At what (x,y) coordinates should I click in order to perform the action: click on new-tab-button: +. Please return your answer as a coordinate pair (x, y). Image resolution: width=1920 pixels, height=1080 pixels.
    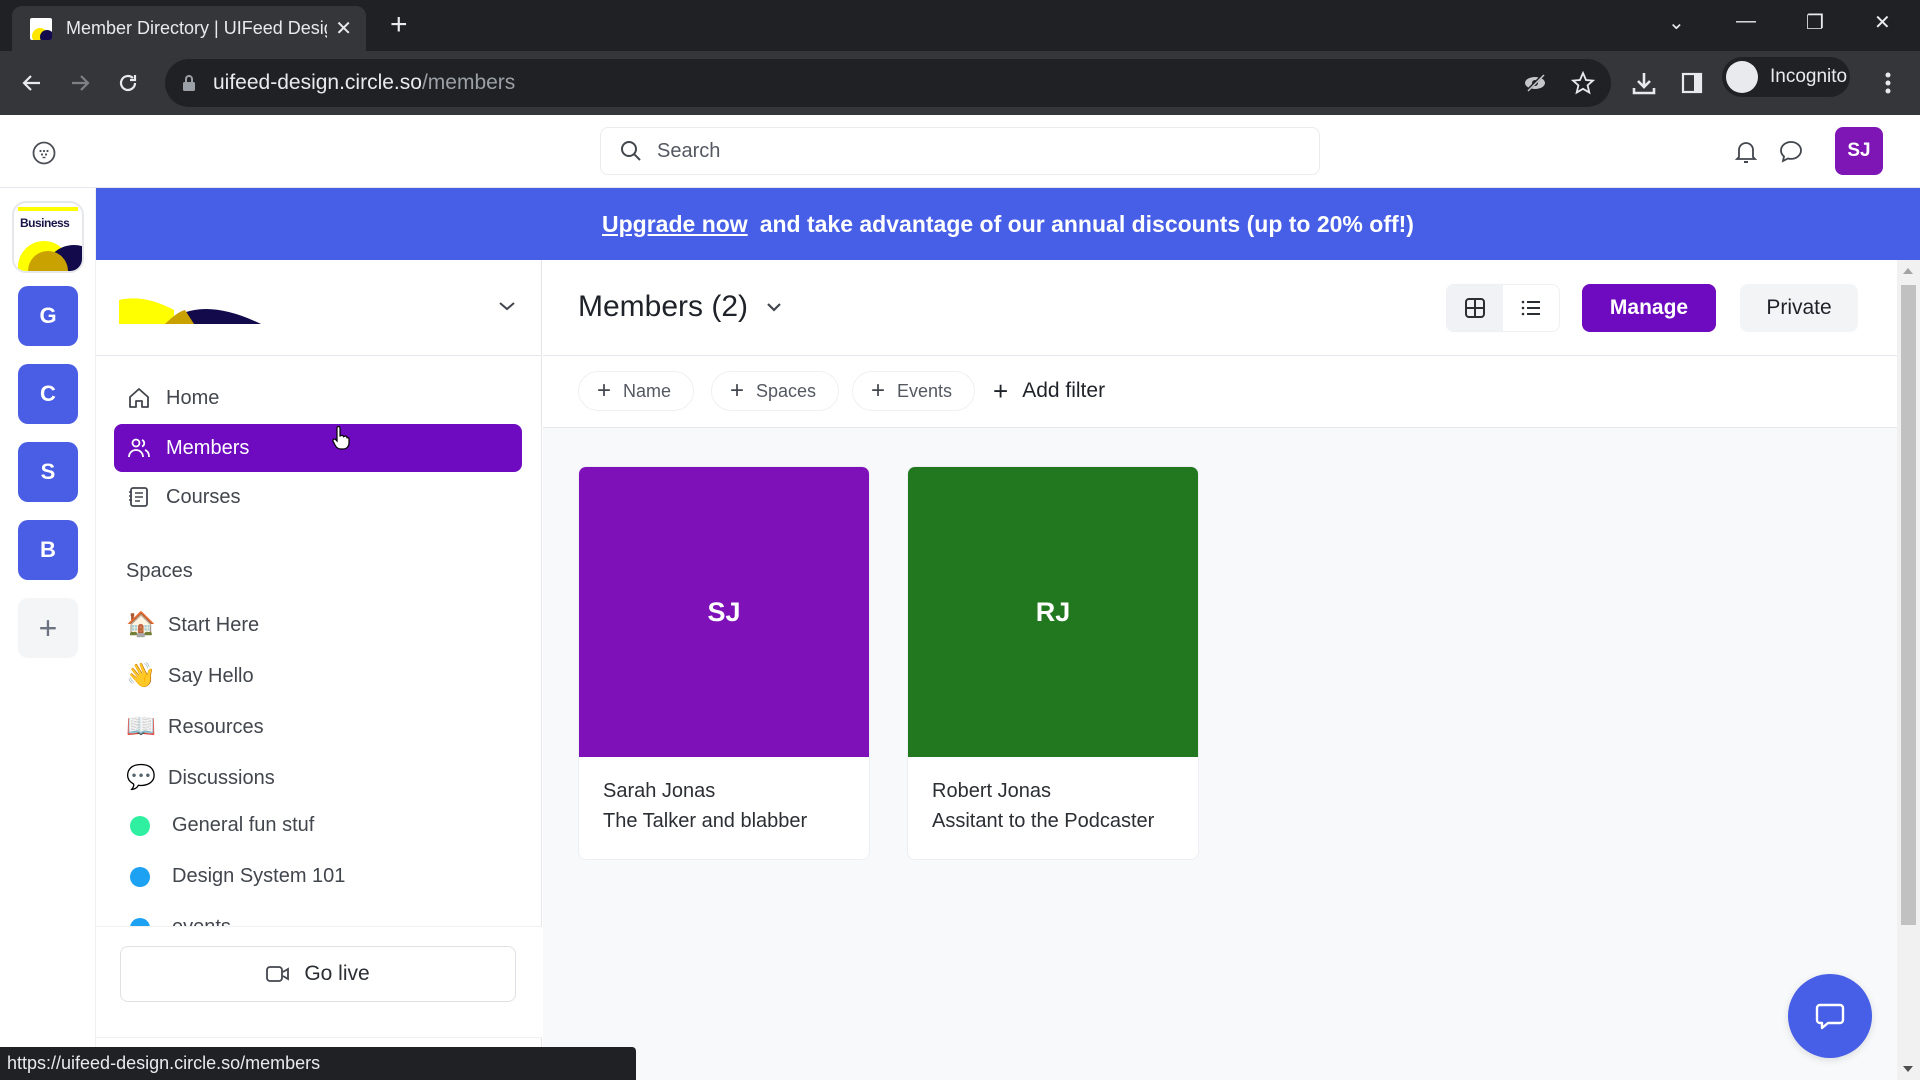
    Looking at the image, I should click on (399, 25).